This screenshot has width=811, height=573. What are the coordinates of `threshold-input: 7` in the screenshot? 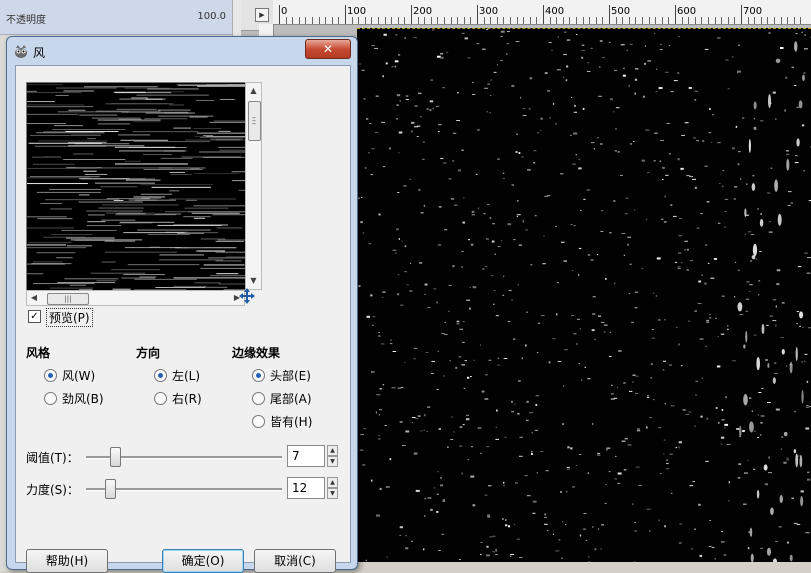 It's located at (306, 456).